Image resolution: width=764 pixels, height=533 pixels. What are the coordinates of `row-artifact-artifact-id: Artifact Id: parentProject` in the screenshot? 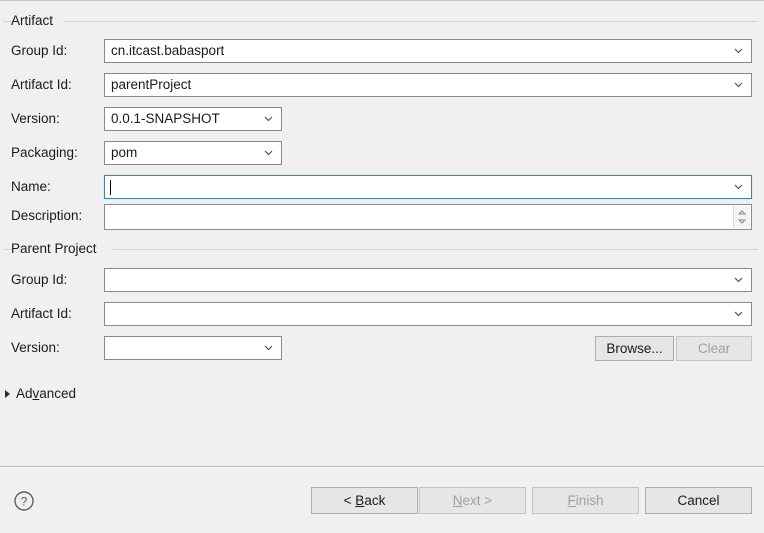 It's located at (382, 85).